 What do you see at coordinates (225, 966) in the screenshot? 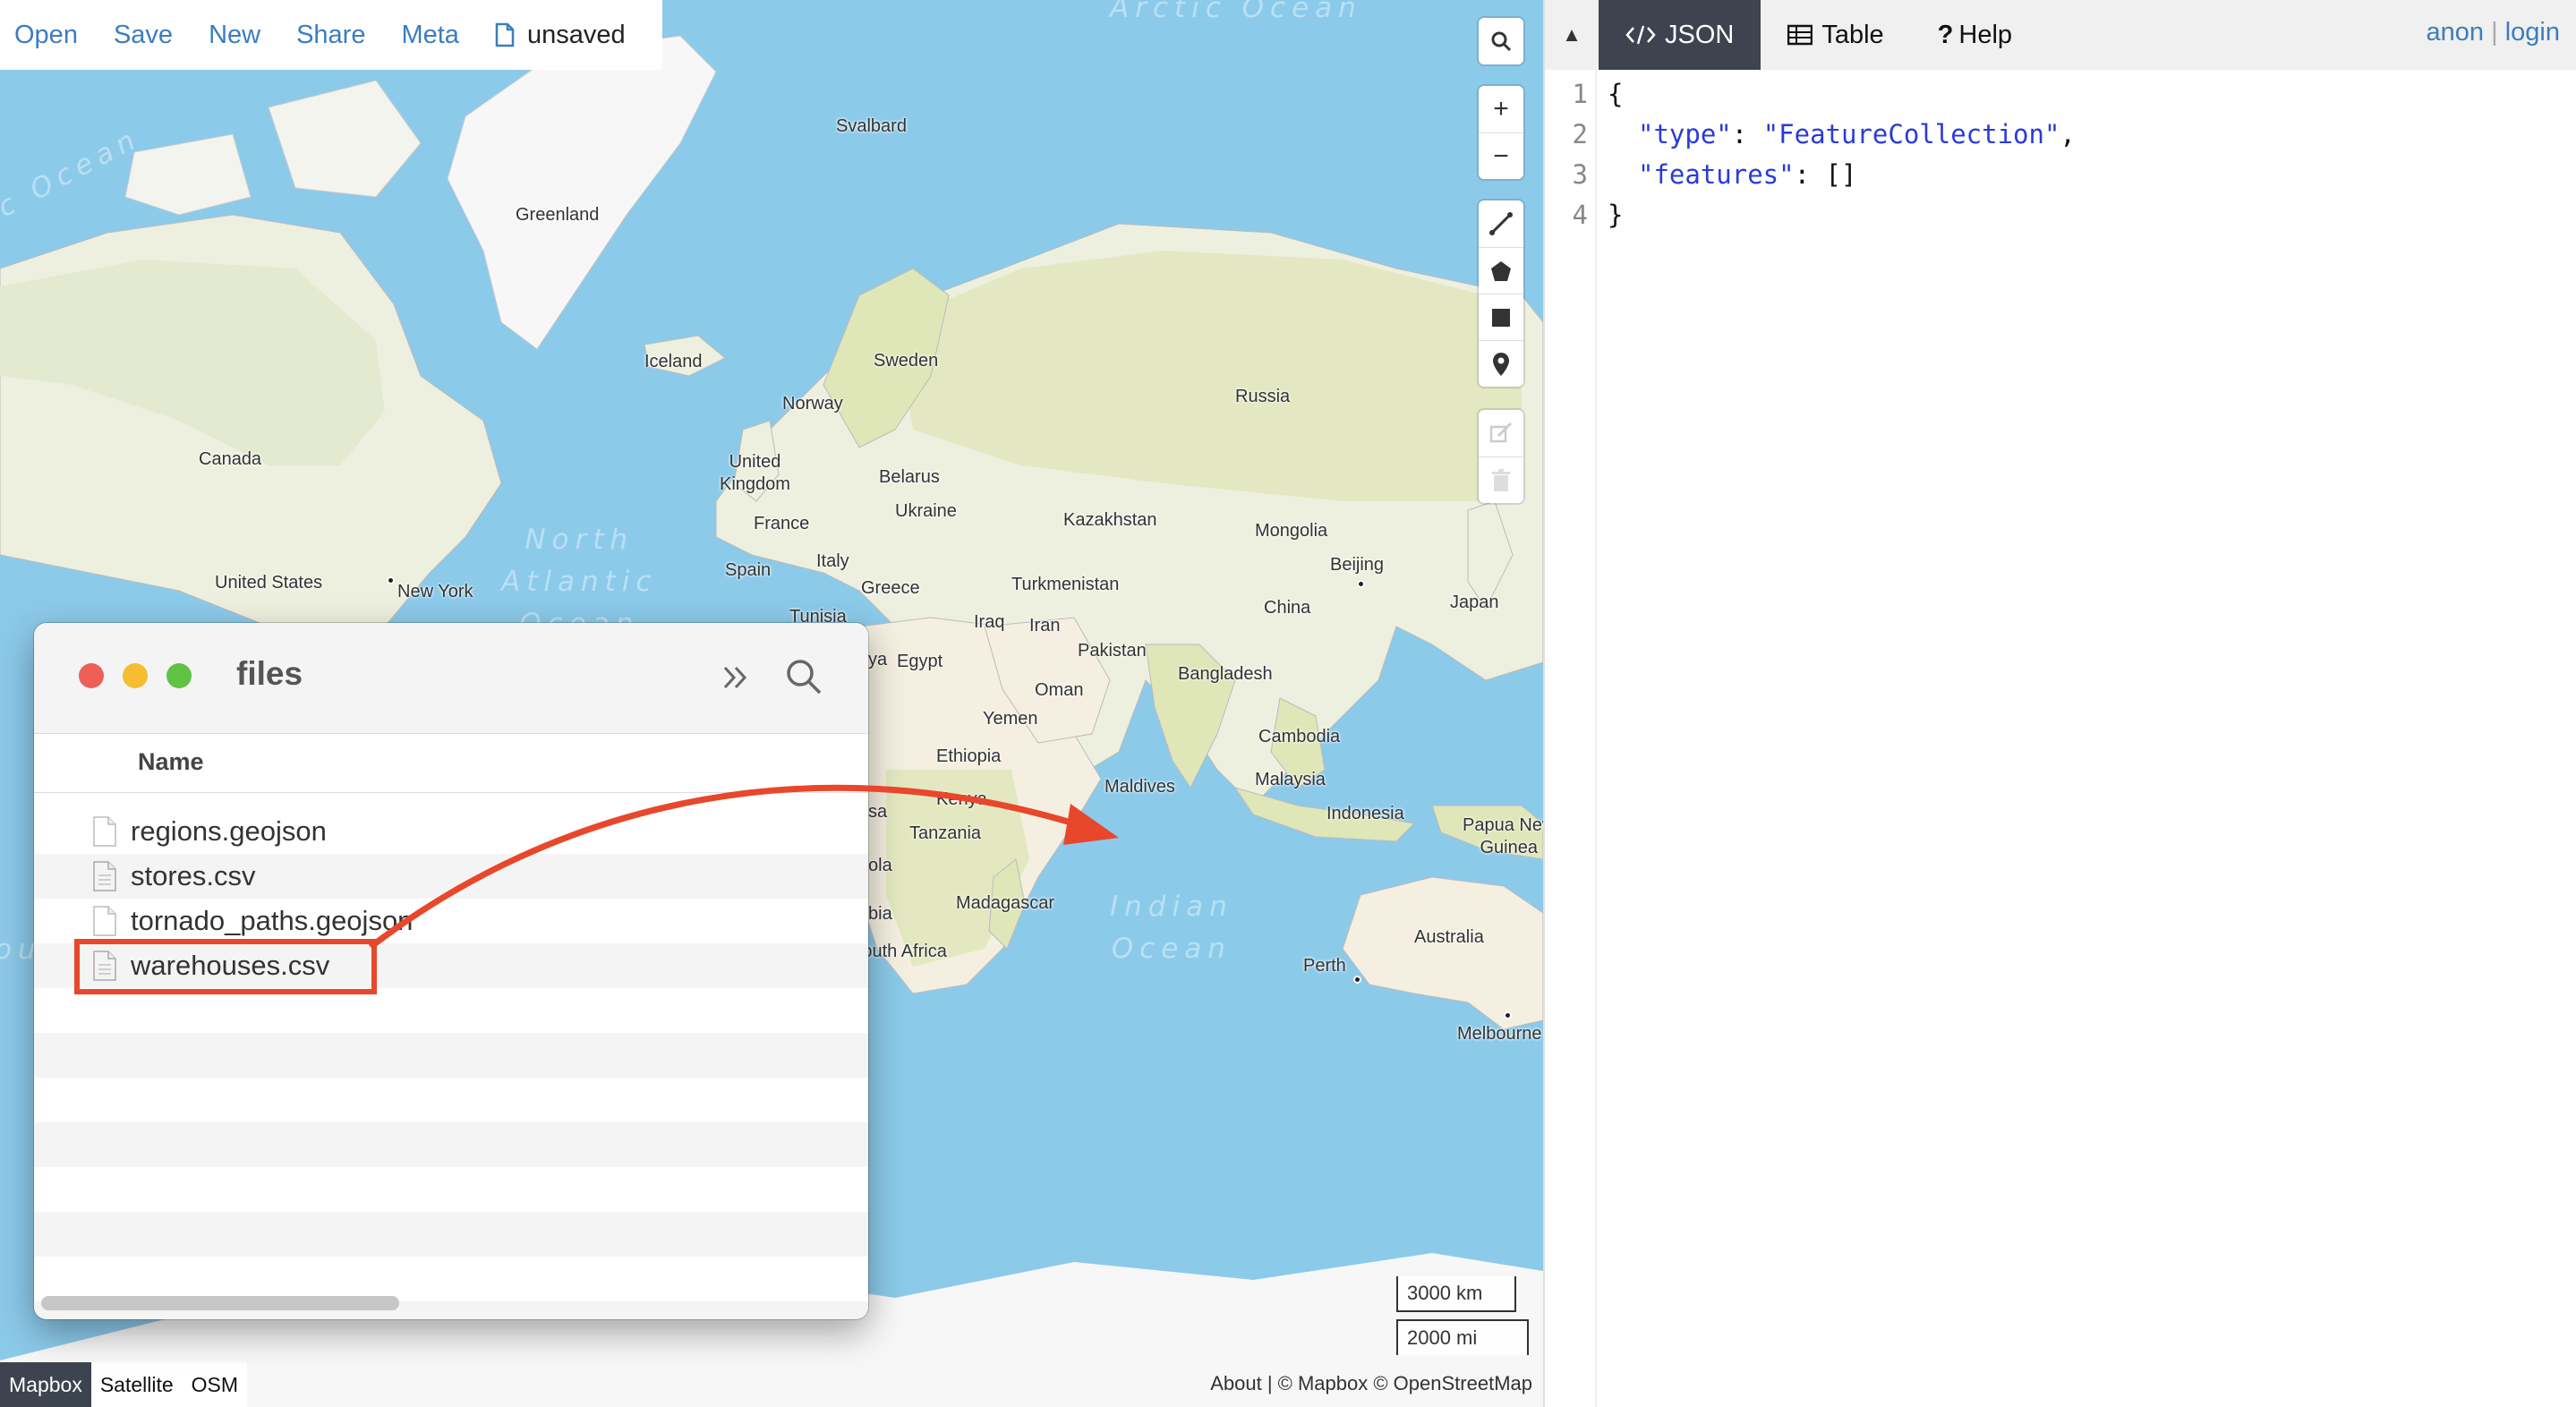
I see `highlight-box` at bounding box center [225, 966].